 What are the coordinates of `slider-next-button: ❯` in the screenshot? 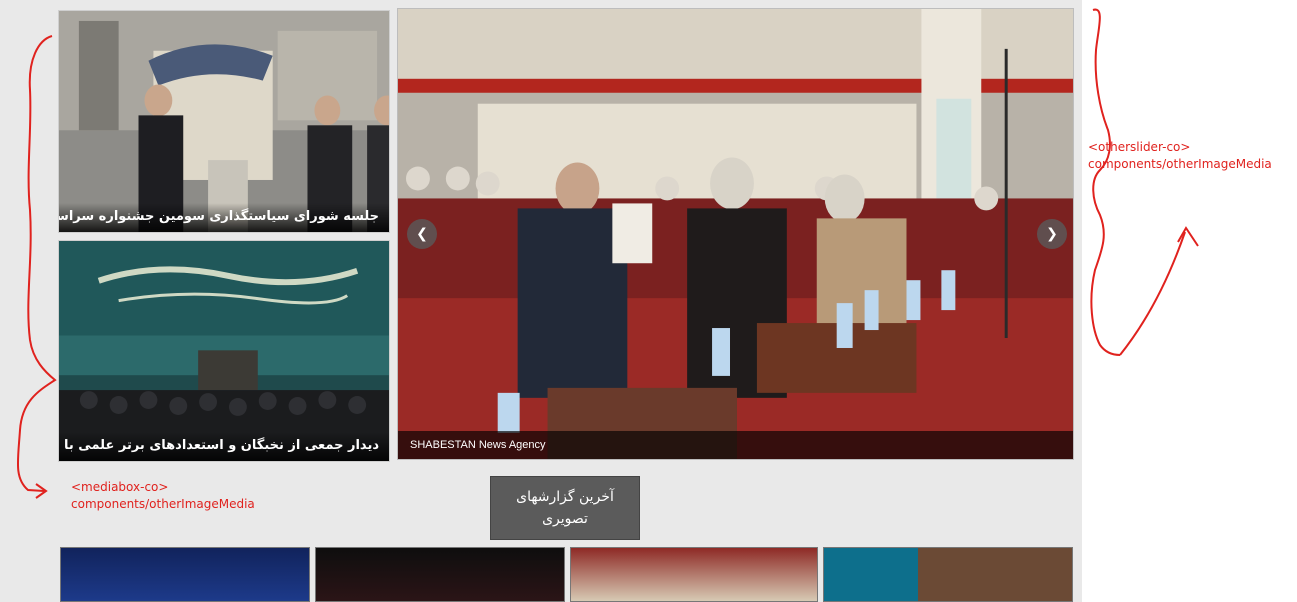 It's located at (1052, 234).